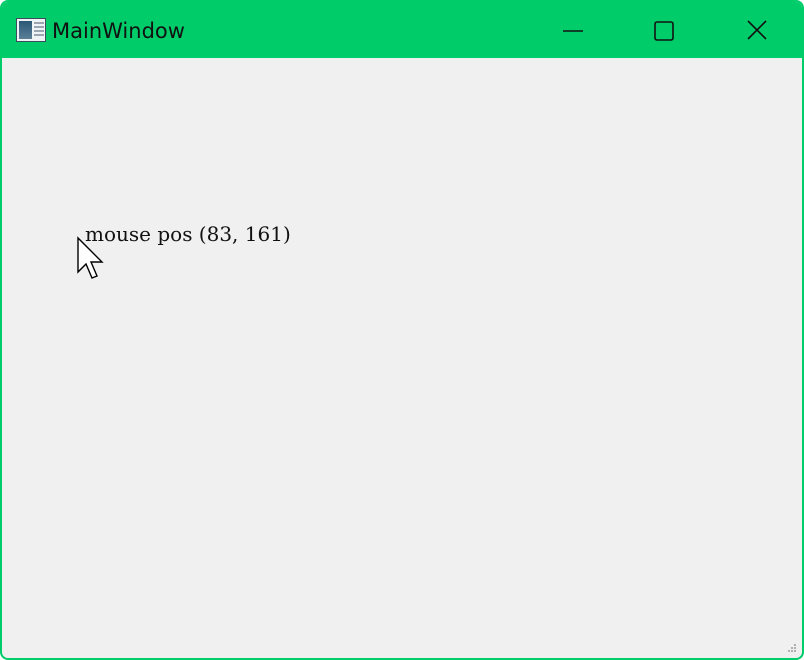  I want to click on close-button, so click(756, 30).